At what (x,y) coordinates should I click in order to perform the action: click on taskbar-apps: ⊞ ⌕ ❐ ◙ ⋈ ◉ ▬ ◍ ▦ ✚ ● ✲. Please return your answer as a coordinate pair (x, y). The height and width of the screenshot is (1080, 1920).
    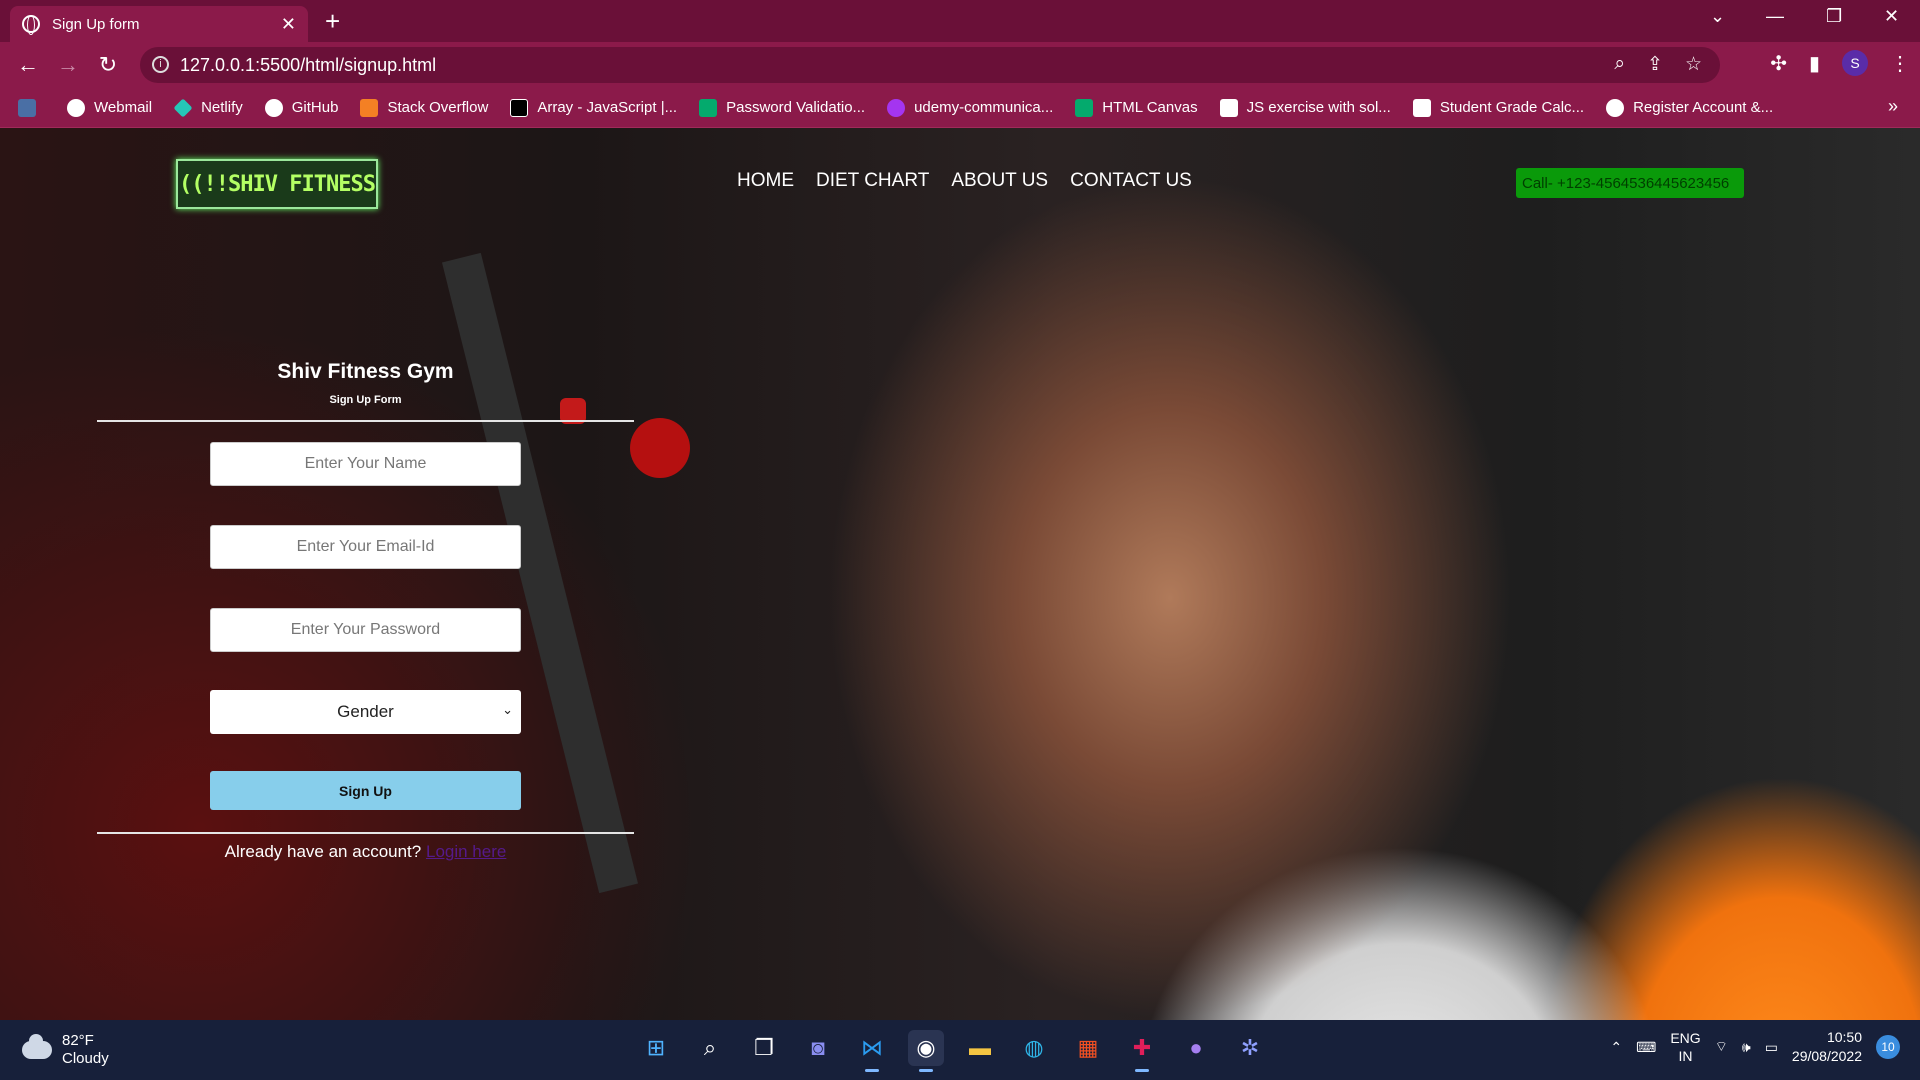
    Looking at the image, I should click on (953, 1051).